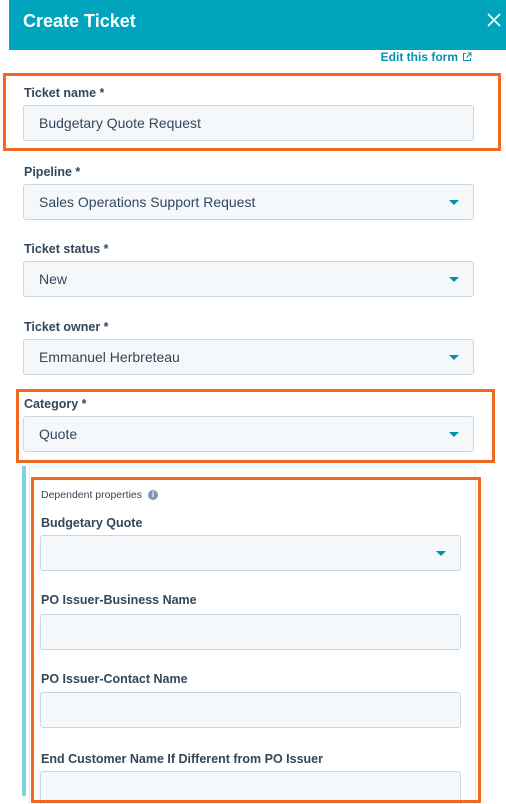 This screenshot has width=506, height=804. Describe the element at coordinates (114, 679) in the screenshot. I see `po-issuer-contact-name-label: PO Issuer-Contact Name` at that location.